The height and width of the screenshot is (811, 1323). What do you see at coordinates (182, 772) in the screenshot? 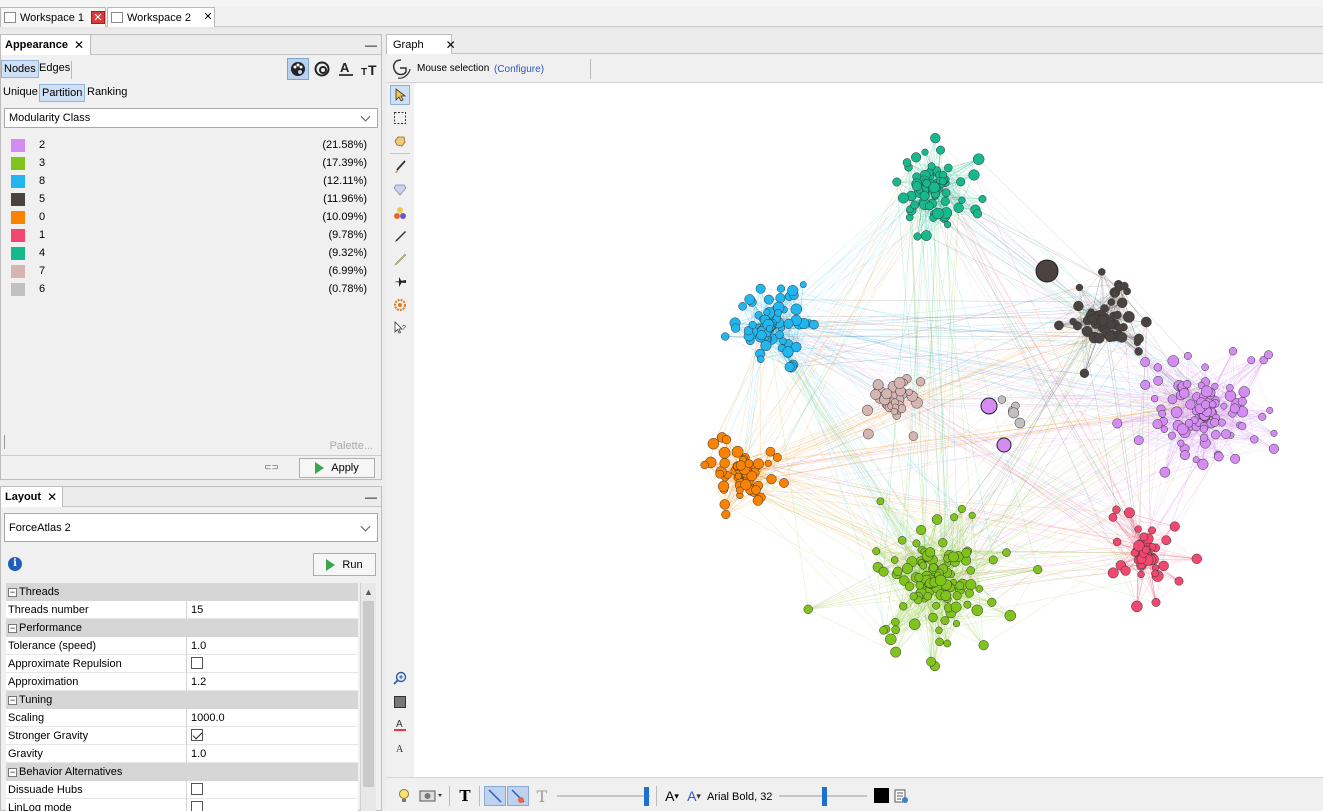
I see `property-section-header: − Behavior Alternatives` at bounding box center [182, 772].